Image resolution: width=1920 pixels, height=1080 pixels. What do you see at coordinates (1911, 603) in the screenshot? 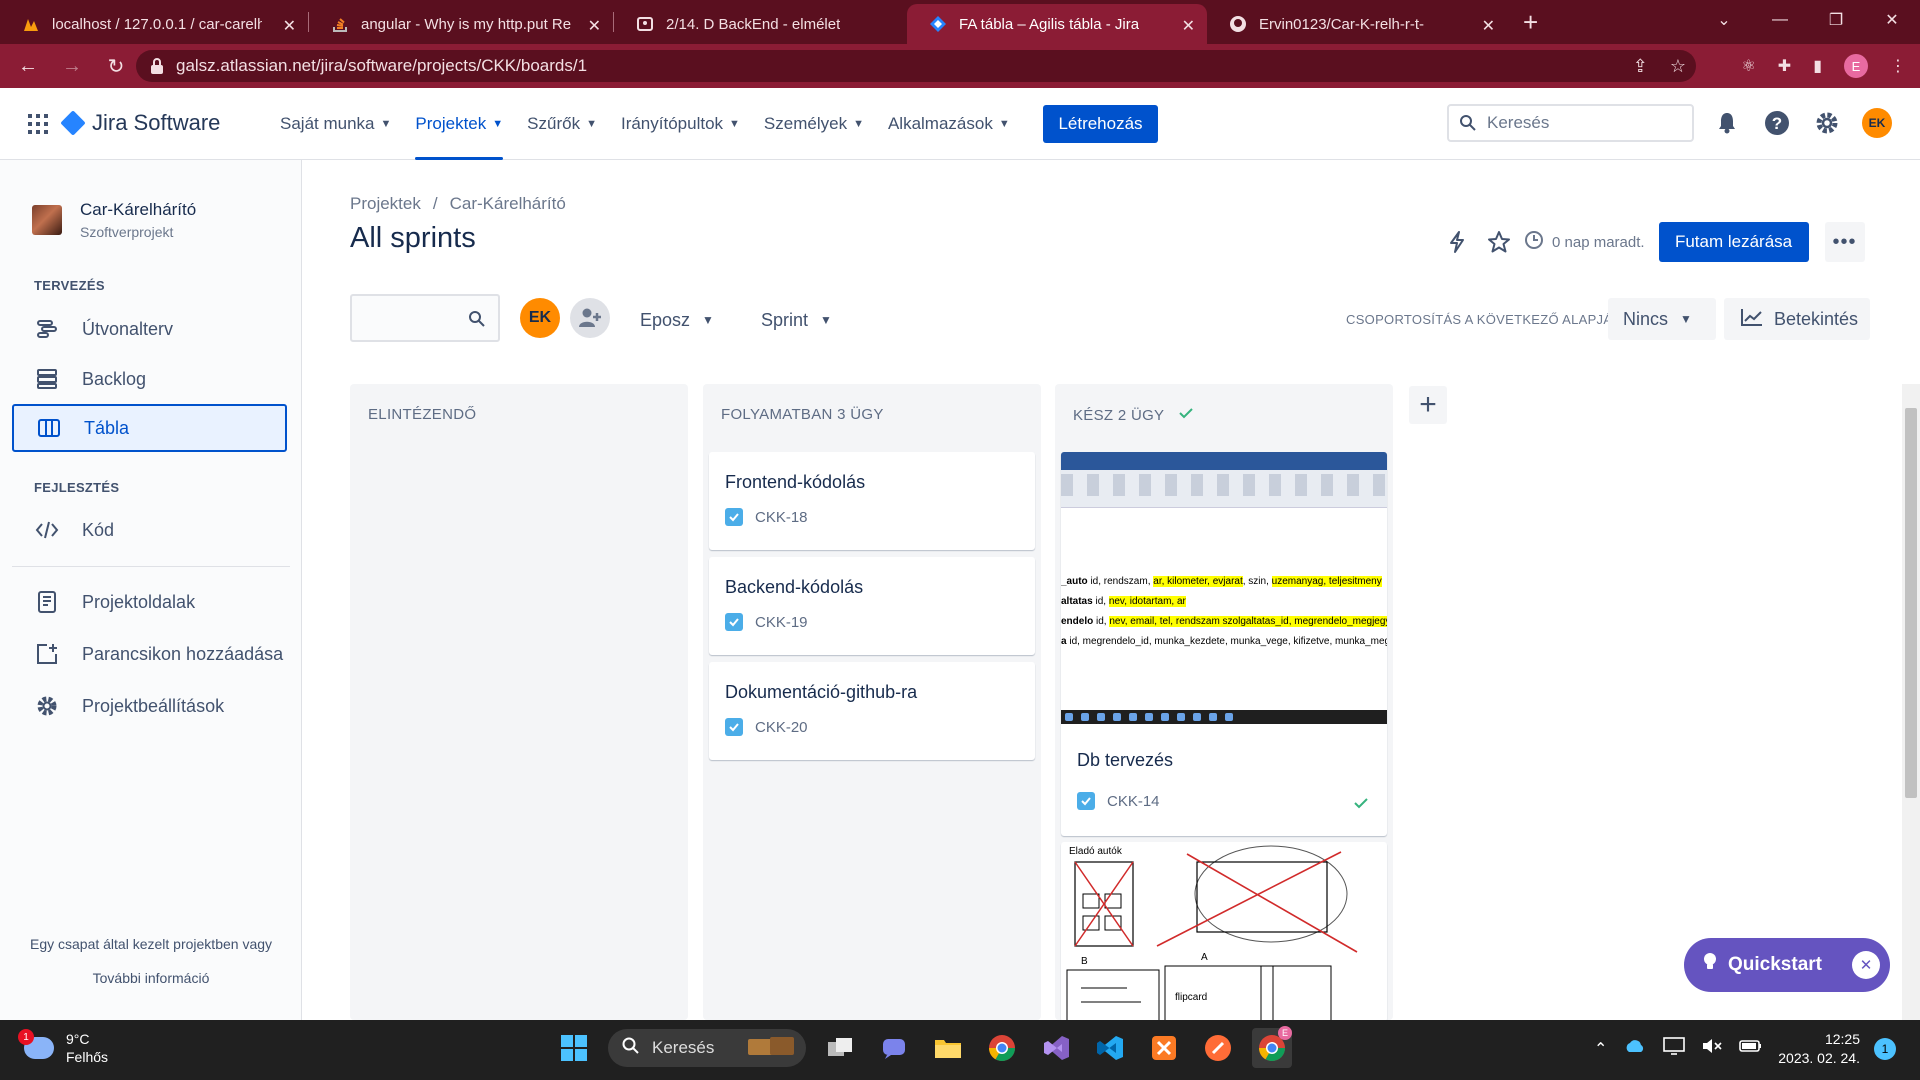
I see `scrollbar-thumb` at bounding box center [1911, 603].